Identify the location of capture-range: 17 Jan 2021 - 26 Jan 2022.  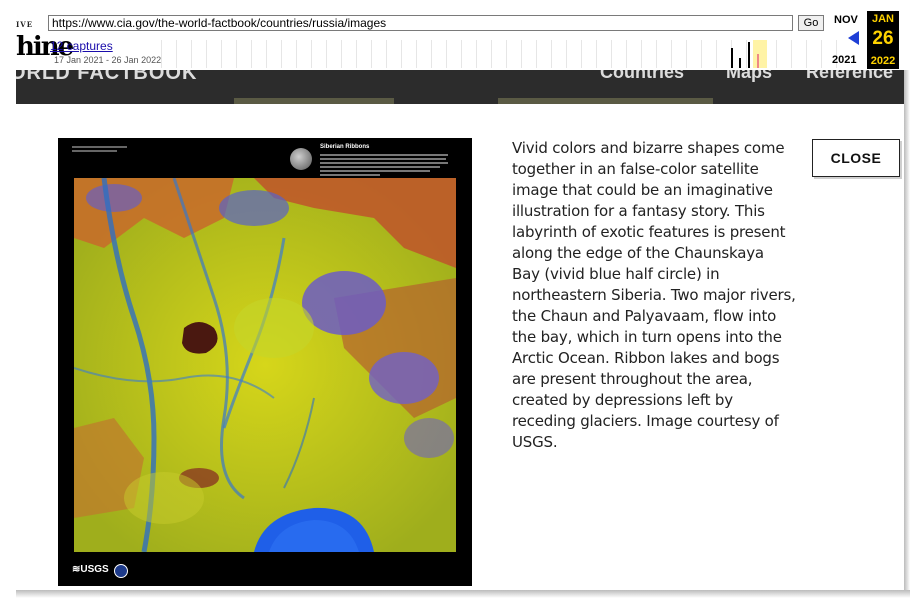
(108, 60).